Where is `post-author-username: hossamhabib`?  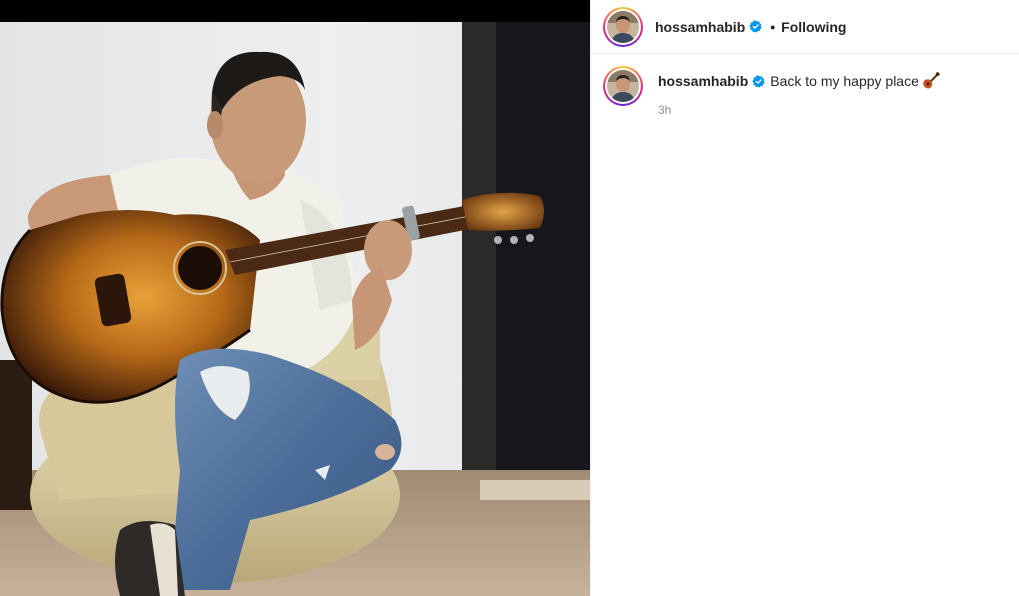 post-author-username: hossamhabib is located at coordinates (700, 27).